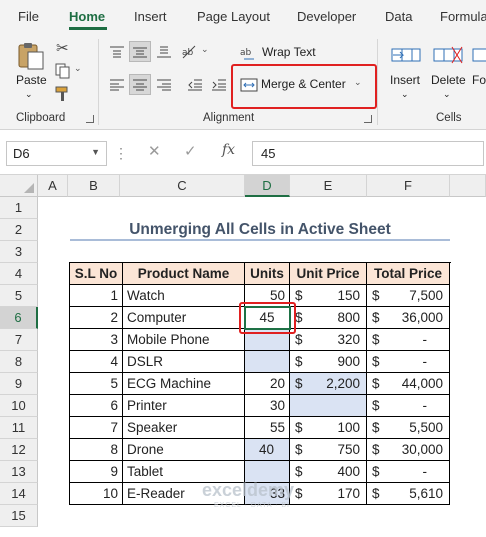  I want to click on paste-button: Paste ⌄, so click(31, 72).